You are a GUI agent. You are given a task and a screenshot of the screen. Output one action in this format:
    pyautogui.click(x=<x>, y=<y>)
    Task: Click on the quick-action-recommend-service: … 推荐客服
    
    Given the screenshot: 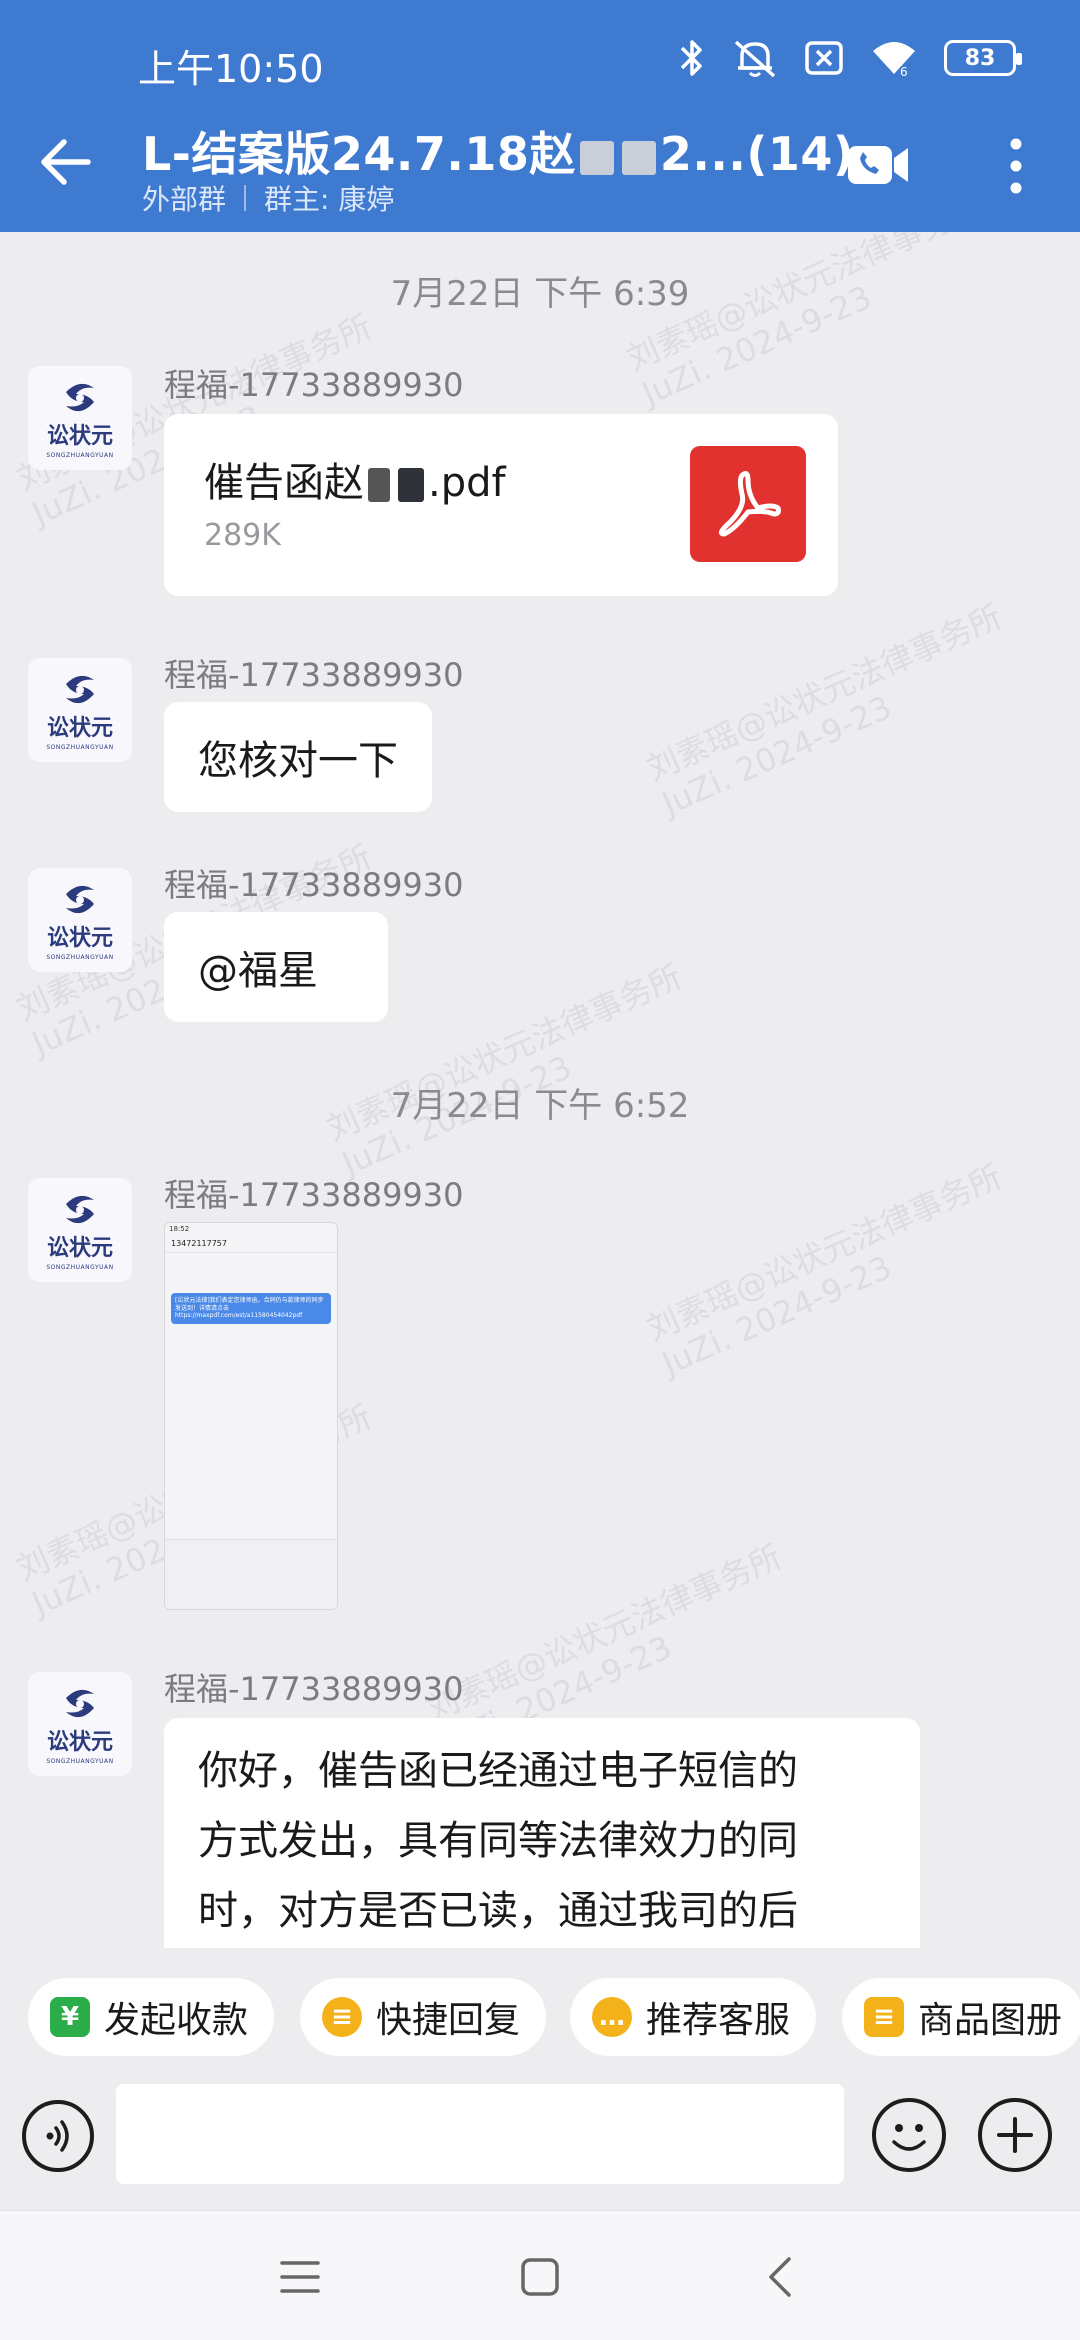 What is the action you would take?
    pyautogui.click(x=693, y=2017)
    